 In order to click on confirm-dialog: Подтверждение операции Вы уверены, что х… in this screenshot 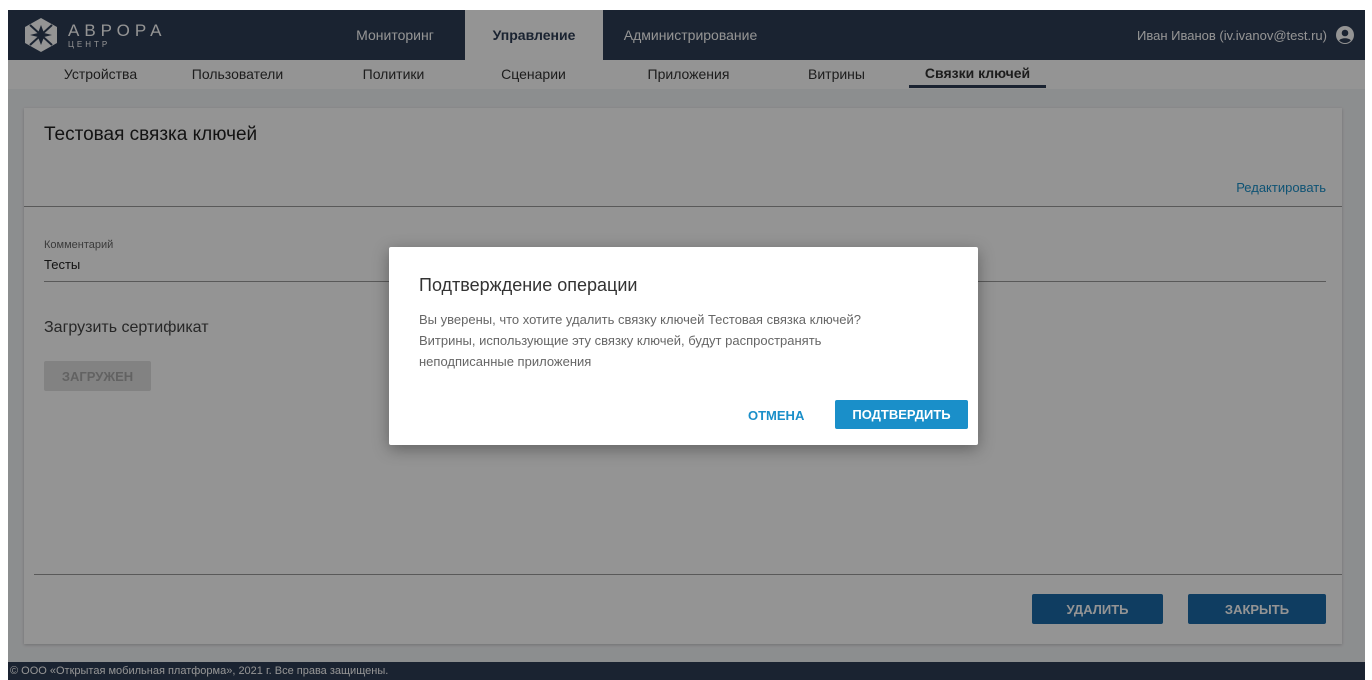, I will do `click(683, 346)`.